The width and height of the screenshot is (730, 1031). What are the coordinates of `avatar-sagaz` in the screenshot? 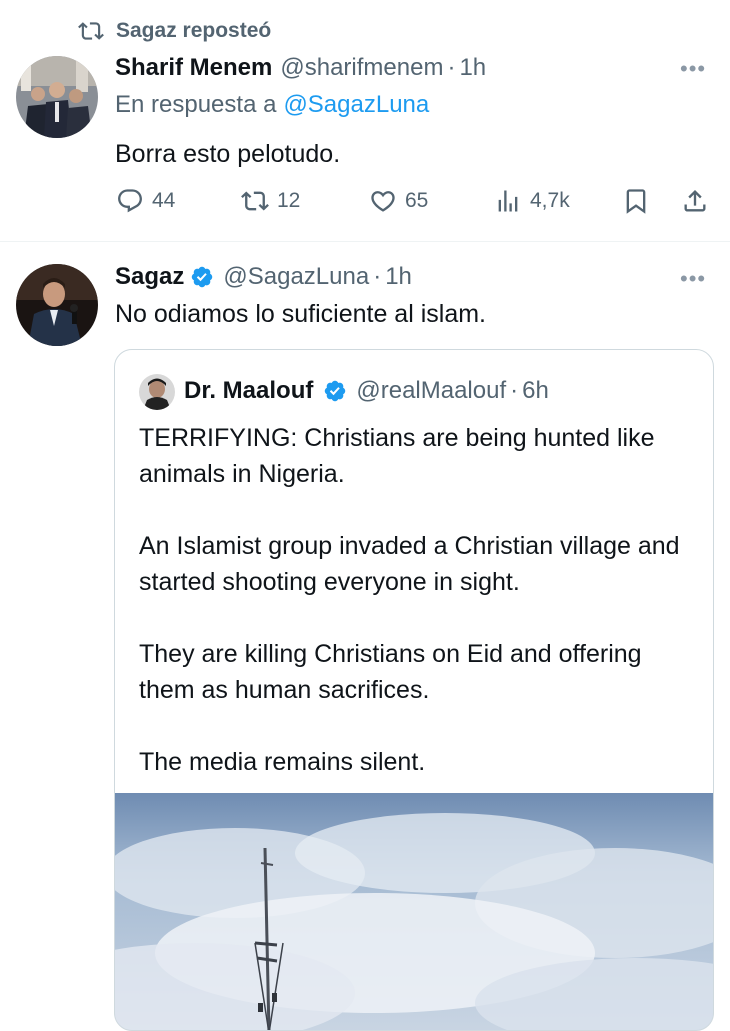 It's located at (57, 305).